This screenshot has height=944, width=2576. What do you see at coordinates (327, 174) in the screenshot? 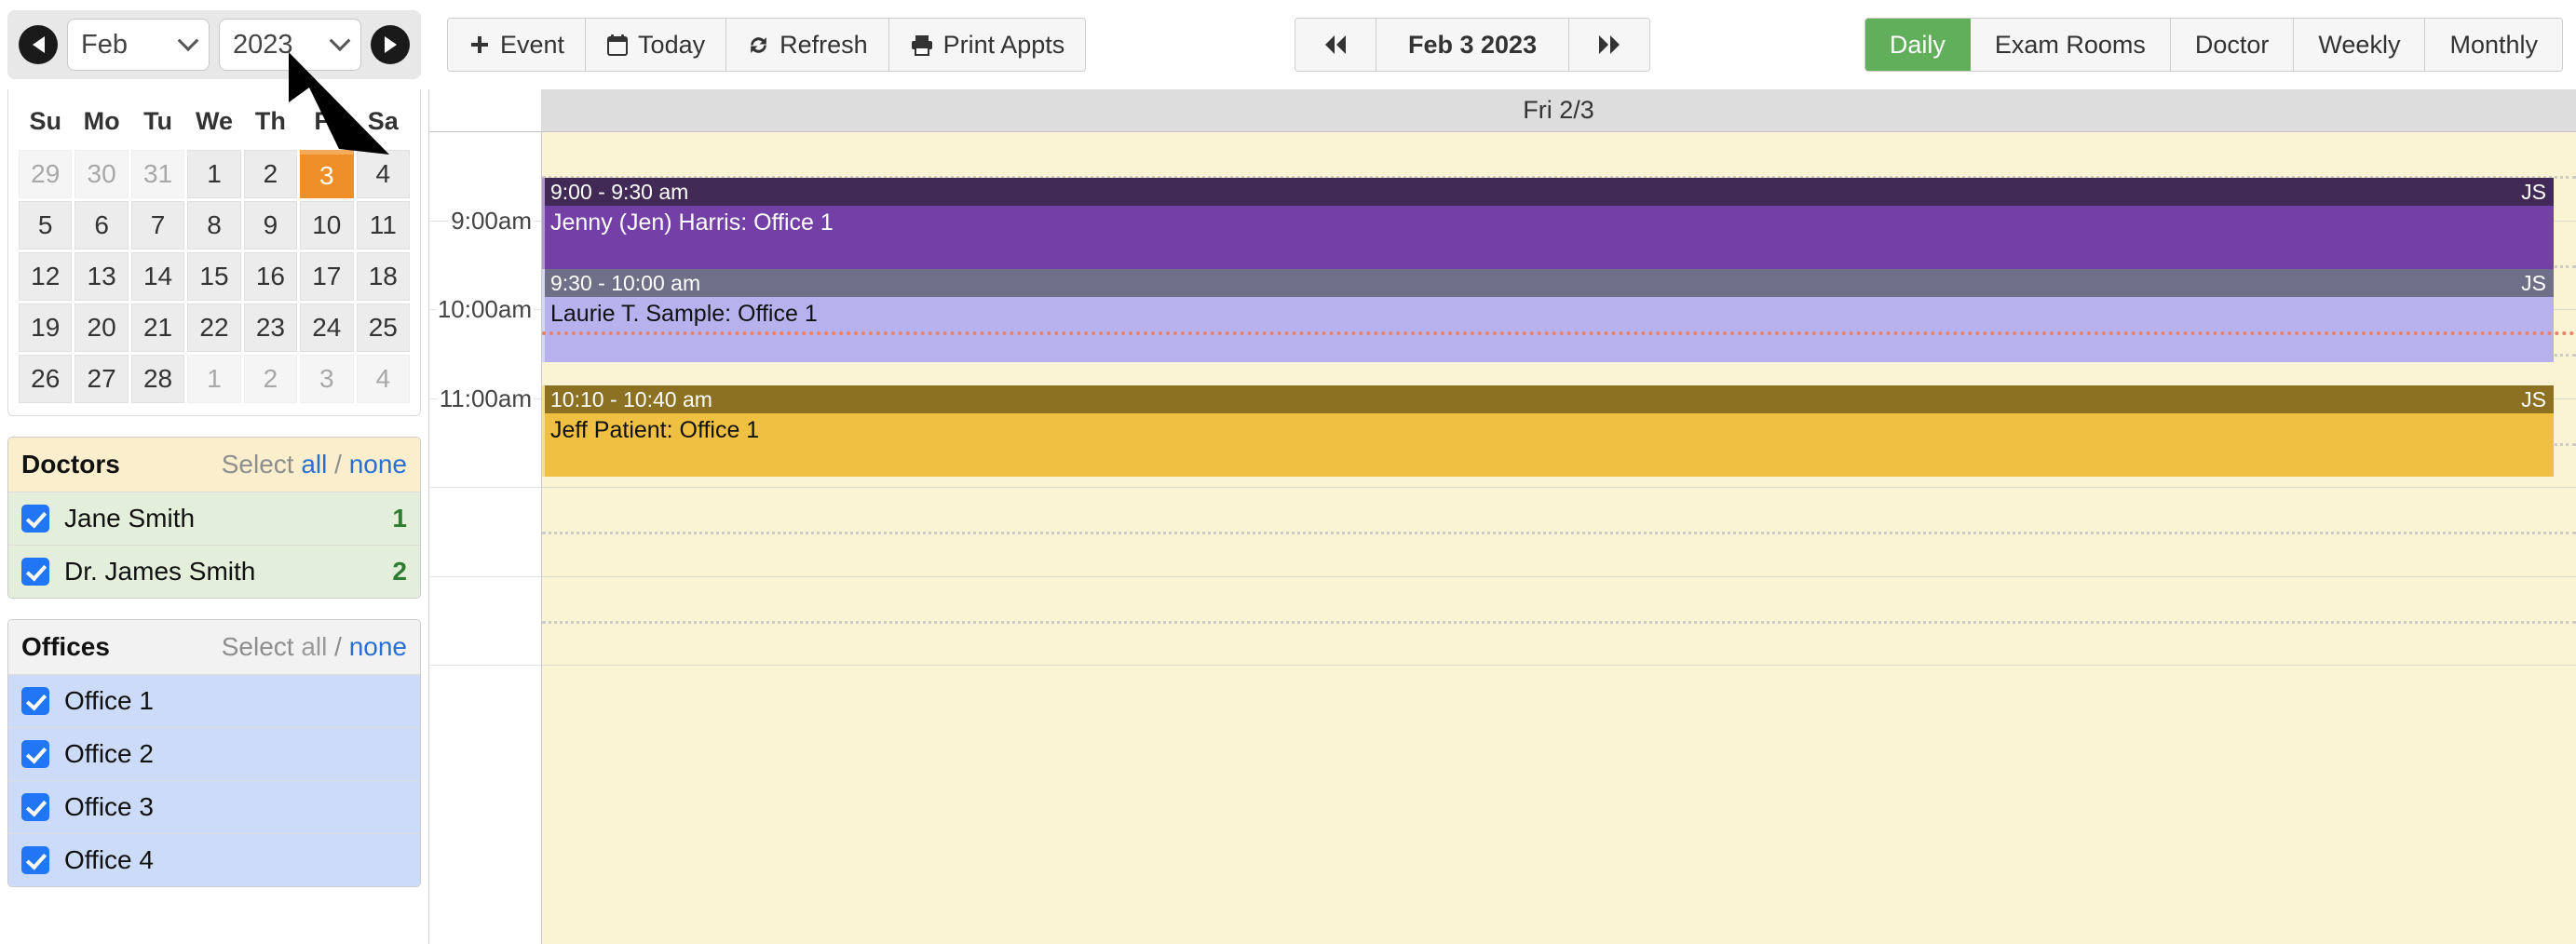
I see `mini-calendar-day-selected: 3` at bounding box center [327, 174].